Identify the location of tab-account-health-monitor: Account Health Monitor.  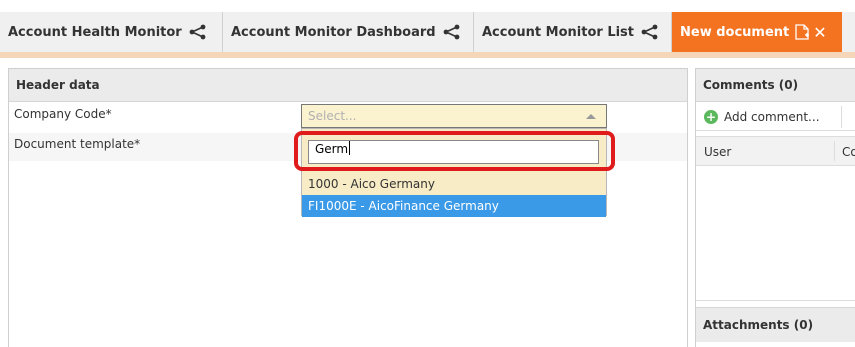
(111, 32).